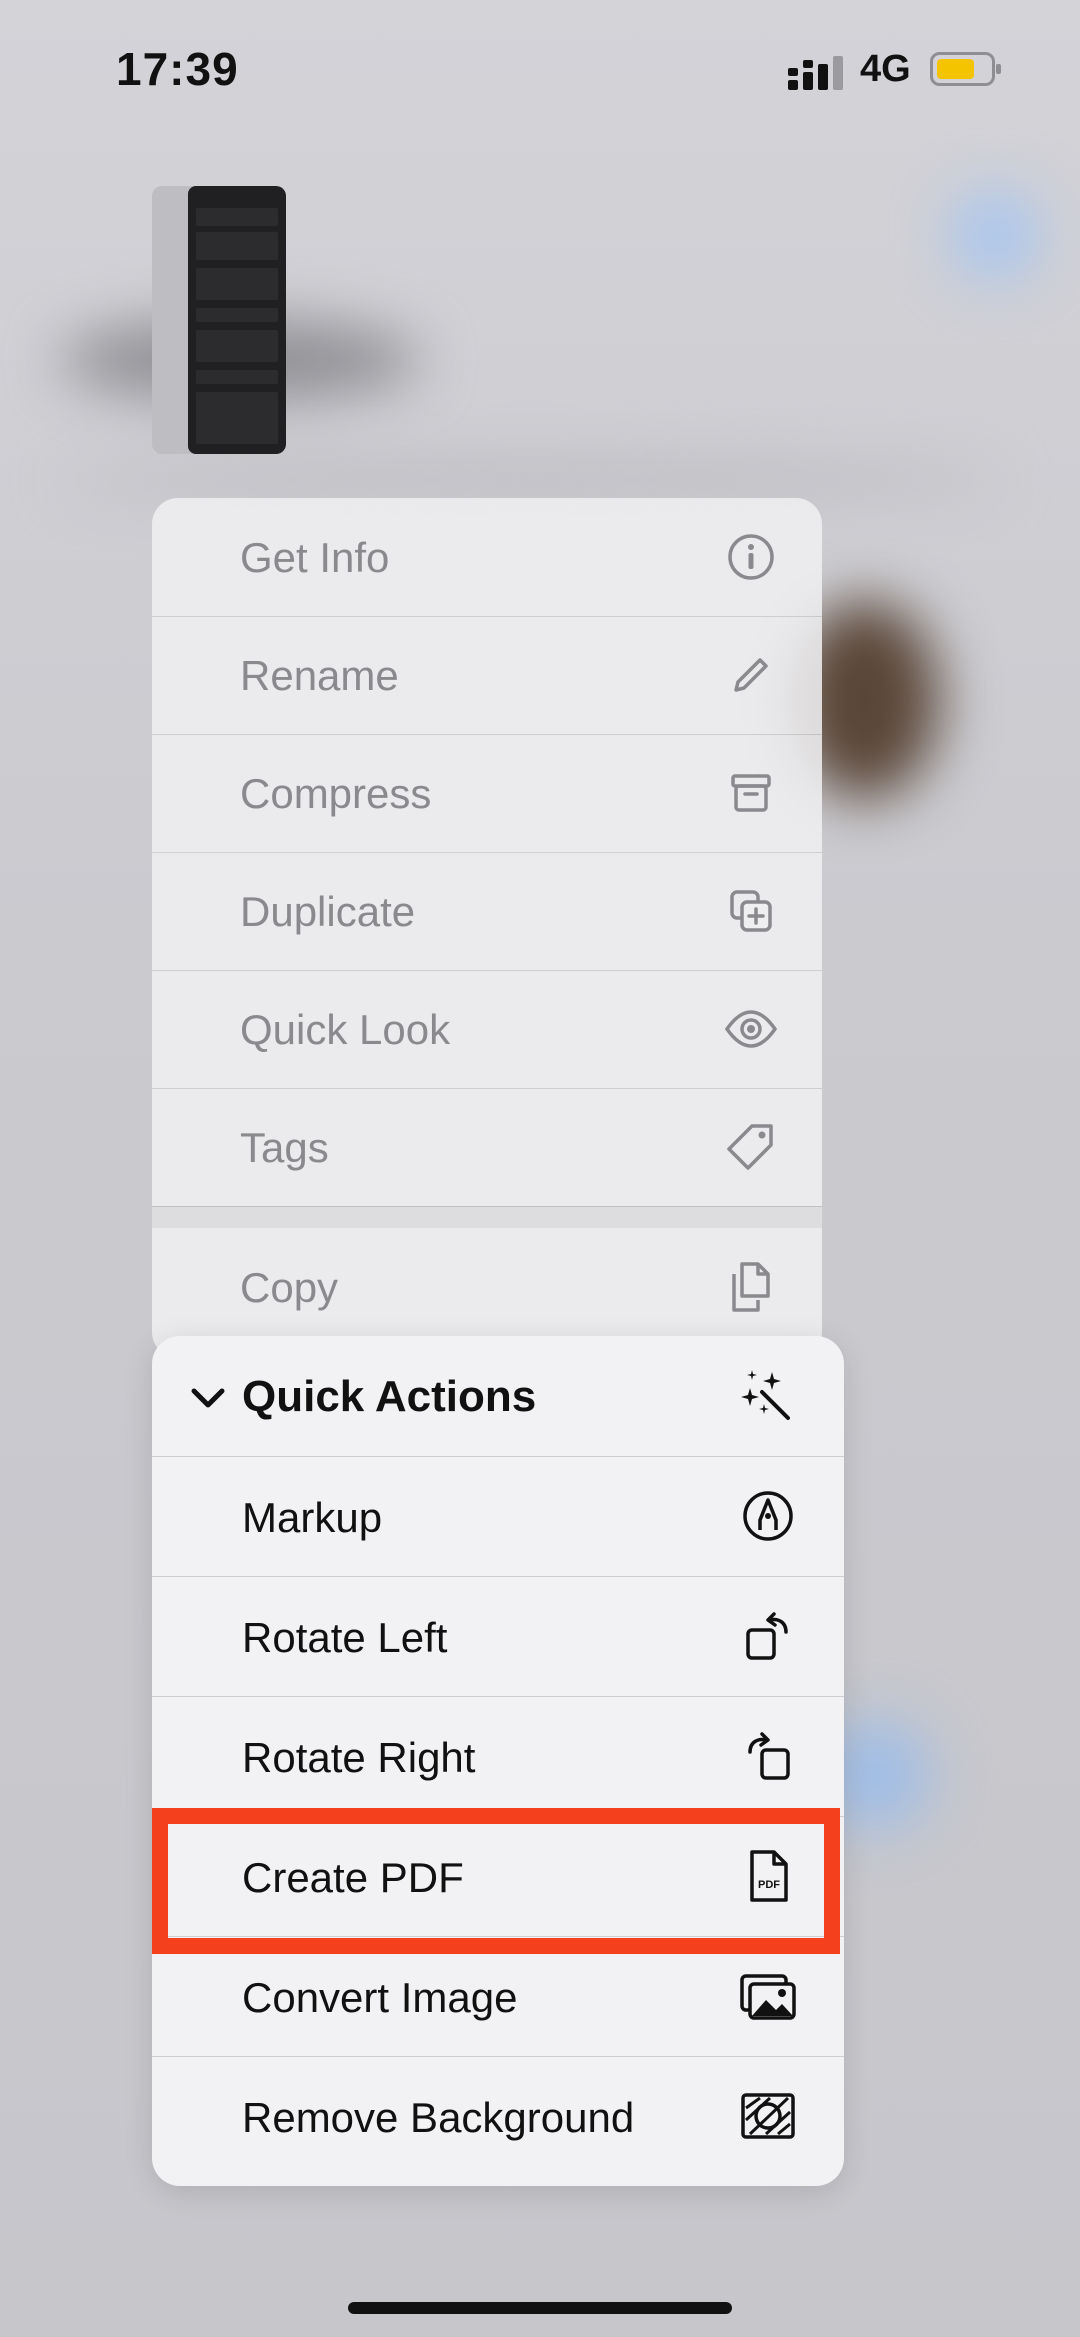 This screenshot has height=2337, width=1080. What do you see at coordinates (815, 73) in the screenshot?
I see `cellular-signal-icon` at bounding box center [815, 73].